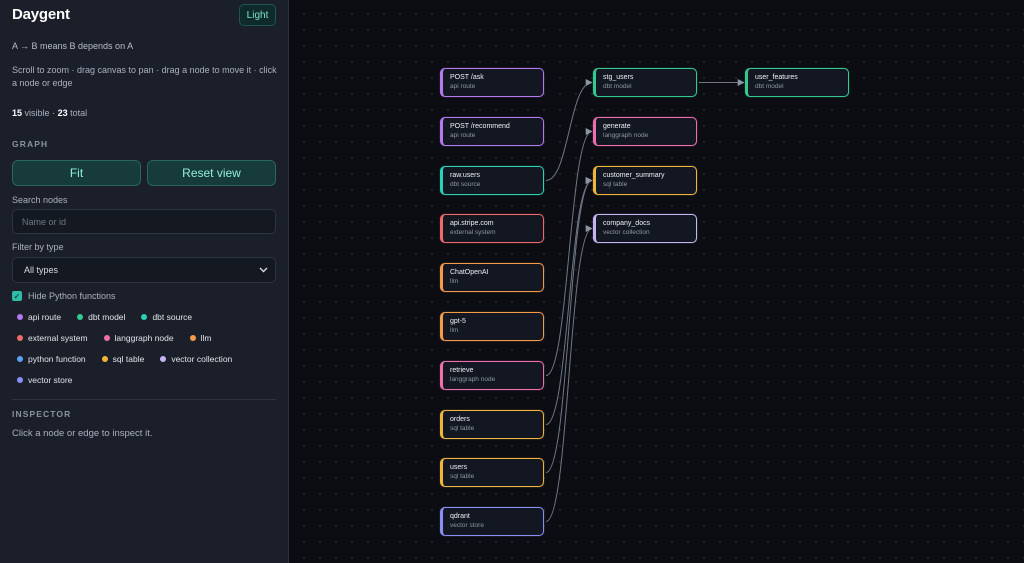 Image resolution: width=1024 pixels, height=563 pixels. I want to click on graph-section-header: GRAPH, so click(30, 144).